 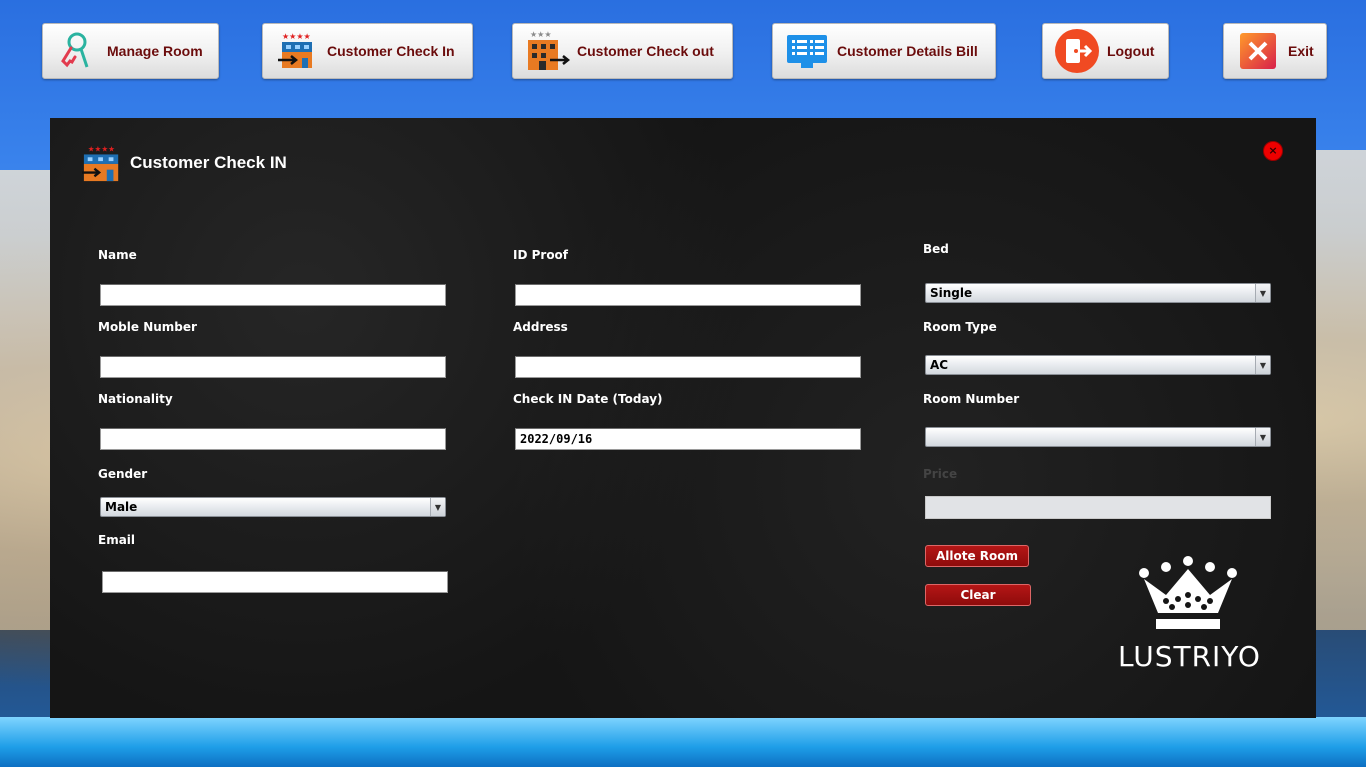 What do you see at coordinates (273, 295) in the screenshot?
I see `name-input` at bounding box center [273, 295].